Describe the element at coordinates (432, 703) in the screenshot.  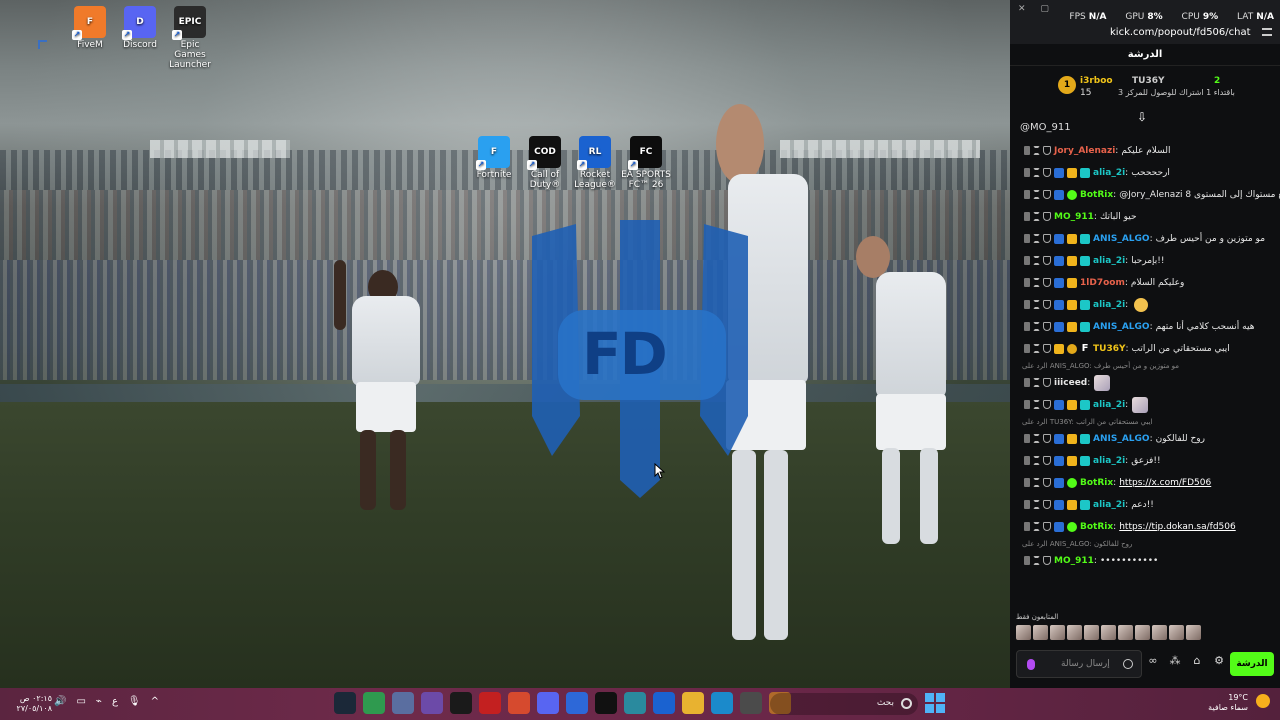
I see `store-icon` at that location.